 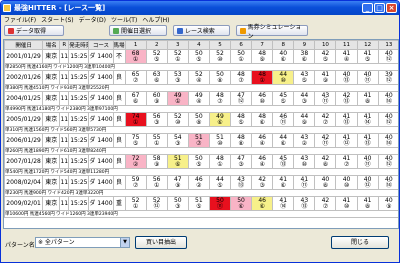 I want to click on horse-cell: 48 ①, so click(x=220, y=161).